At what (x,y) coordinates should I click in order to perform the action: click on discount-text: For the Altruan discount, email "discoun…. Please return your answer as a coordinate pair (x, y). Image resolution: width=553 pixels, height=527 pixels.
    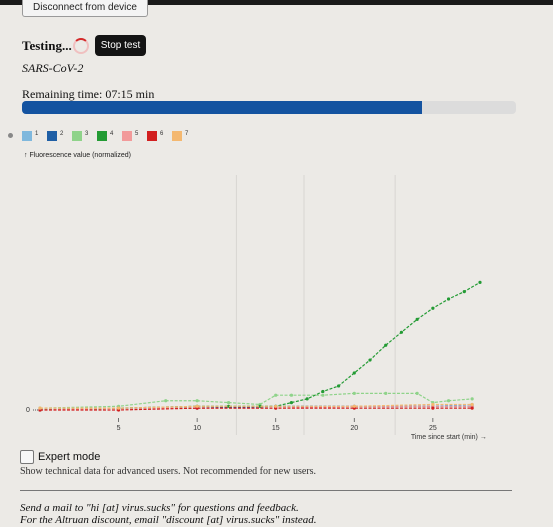
    Looking at the image, I should click on (168, 520).